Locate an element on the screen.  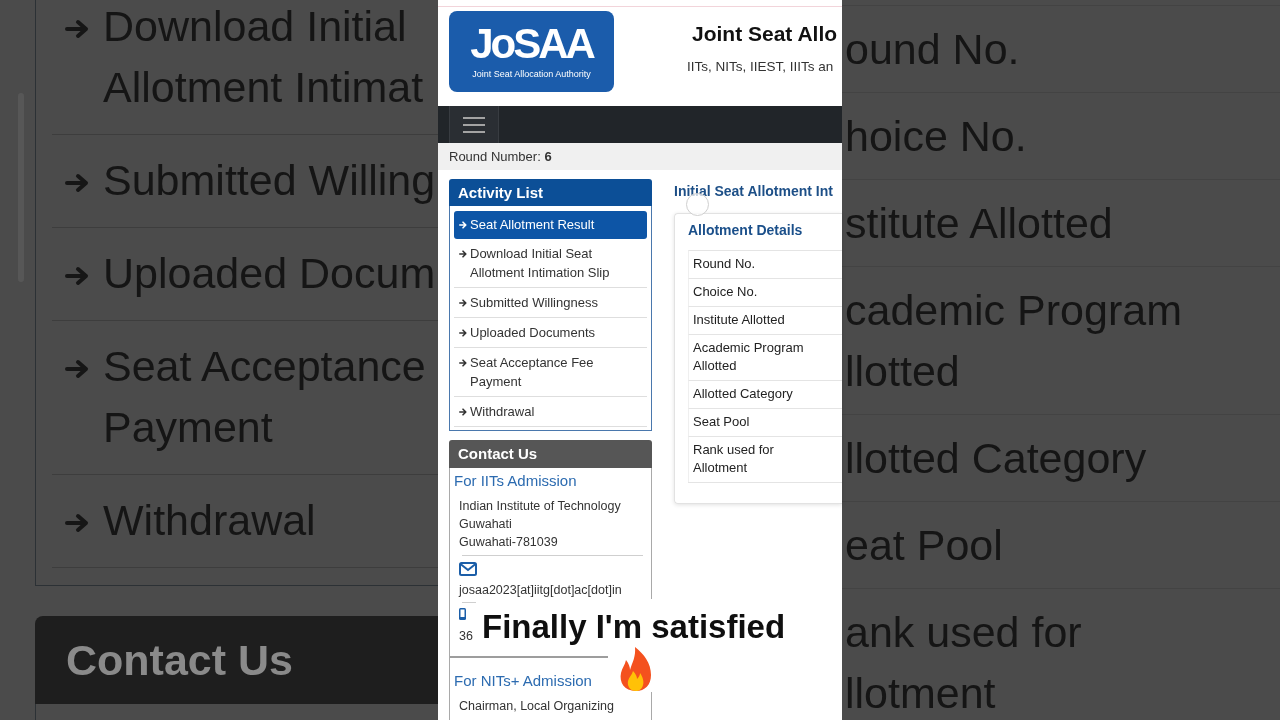
activity-link: Submitted Willingness is located at coordinates (550, 303).